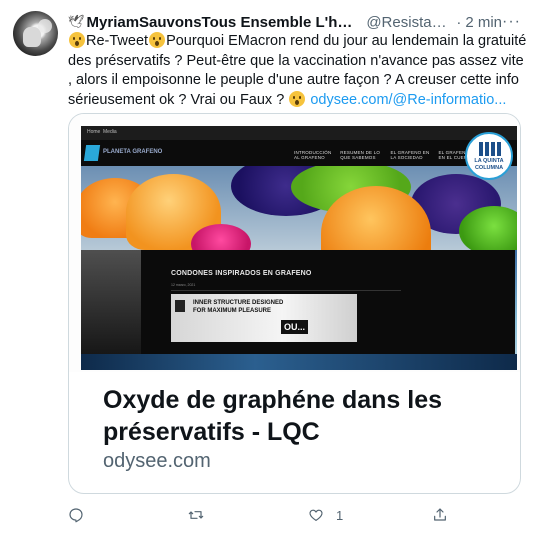 Image resolution: width=535 pixels, height=535 pixels. Describe the element at coordinates (299, 208) in the screenshot. I see `condoms-banner-image` at that location.